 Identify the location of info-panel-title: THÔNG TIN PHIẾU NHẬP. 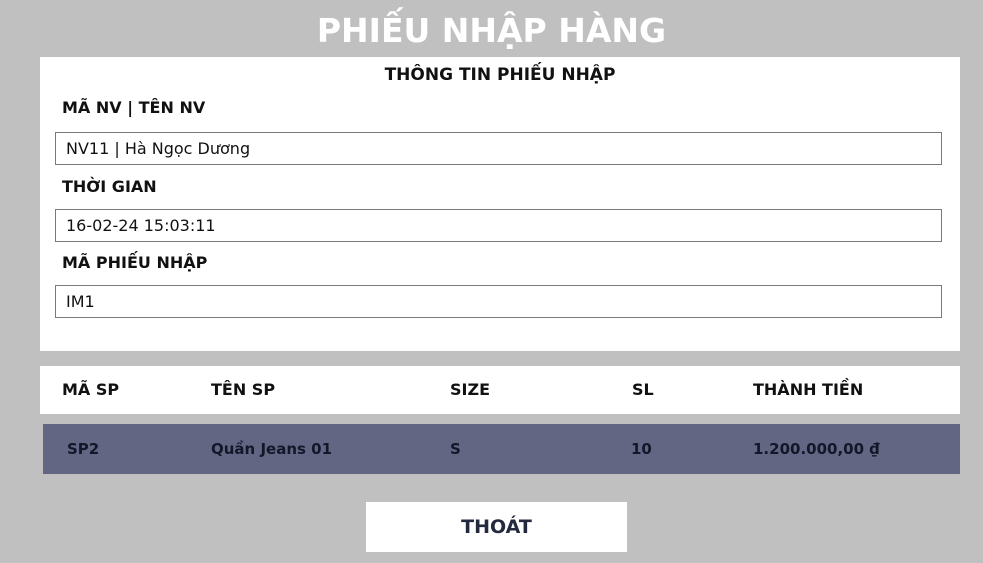
(500, 75).